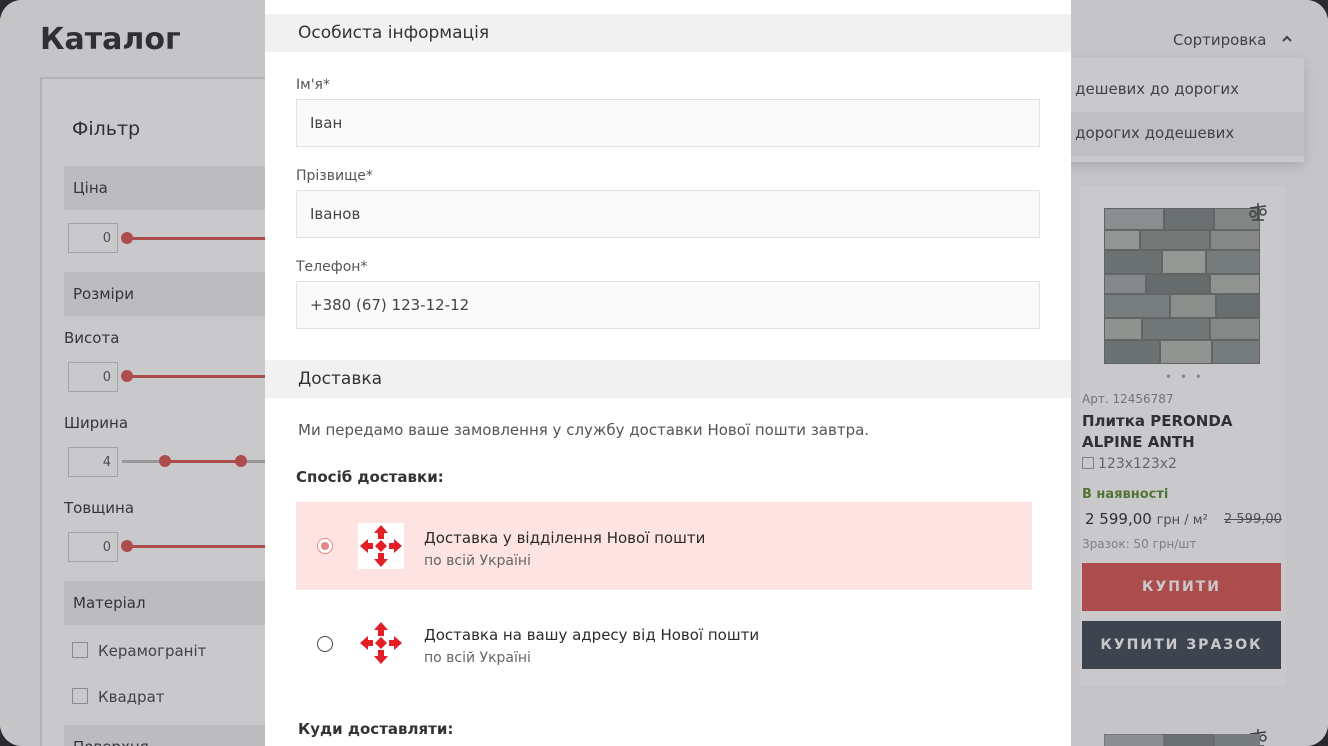 The width and height of the screenshot is (1328, 746). I want to click on radio-selected, so click(325, 546).